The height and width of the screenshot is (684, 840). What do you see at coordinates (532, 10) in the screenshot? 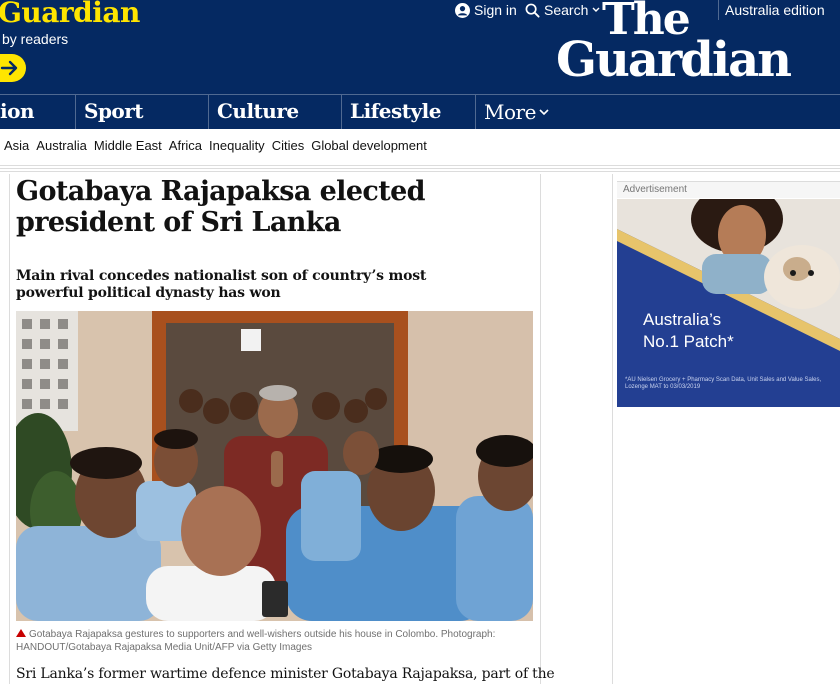
I see `search-icon` at bounding box center [532, 10].